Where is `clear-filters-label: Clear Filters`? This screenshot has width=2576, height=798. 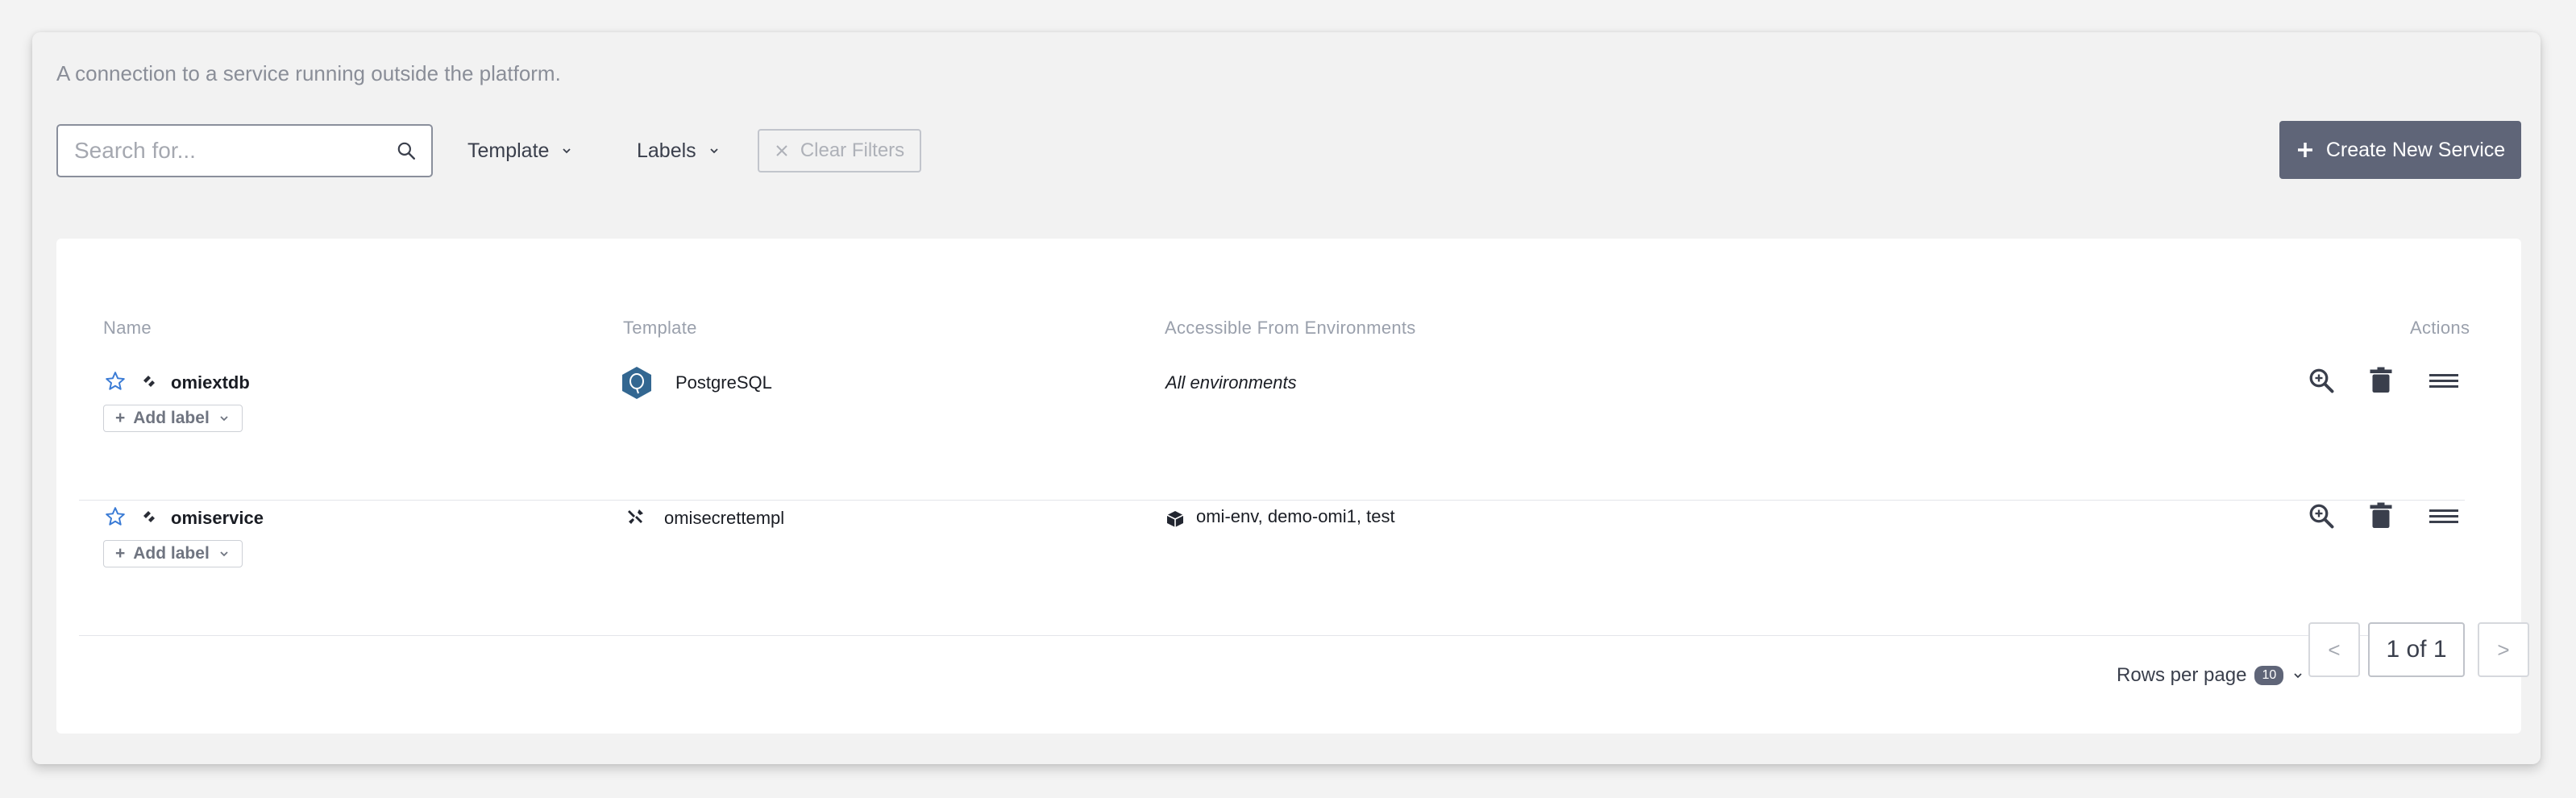 clear-filters-label: Clear Filters is located at coordinates (852, 150).